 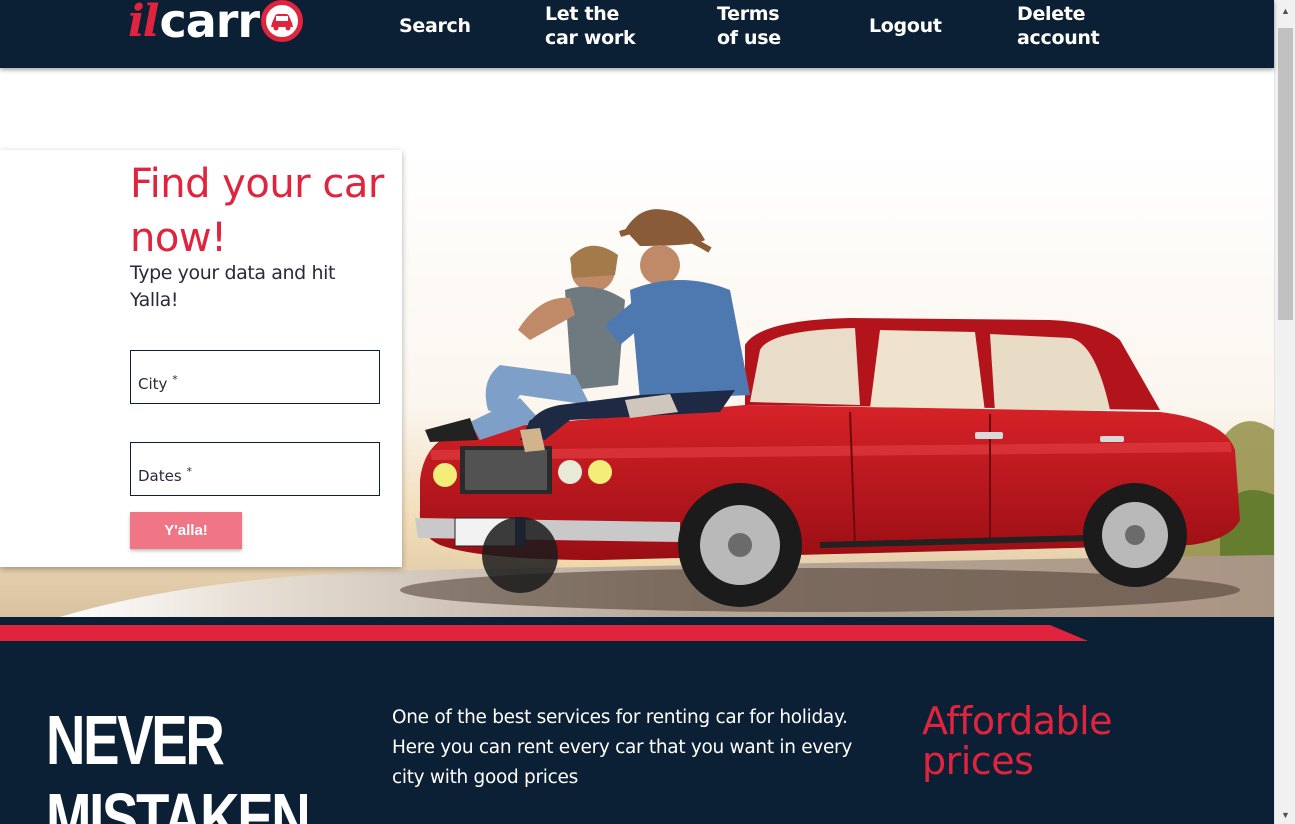 I want to click on red-accent-stripe, so click(x=544, y=633).